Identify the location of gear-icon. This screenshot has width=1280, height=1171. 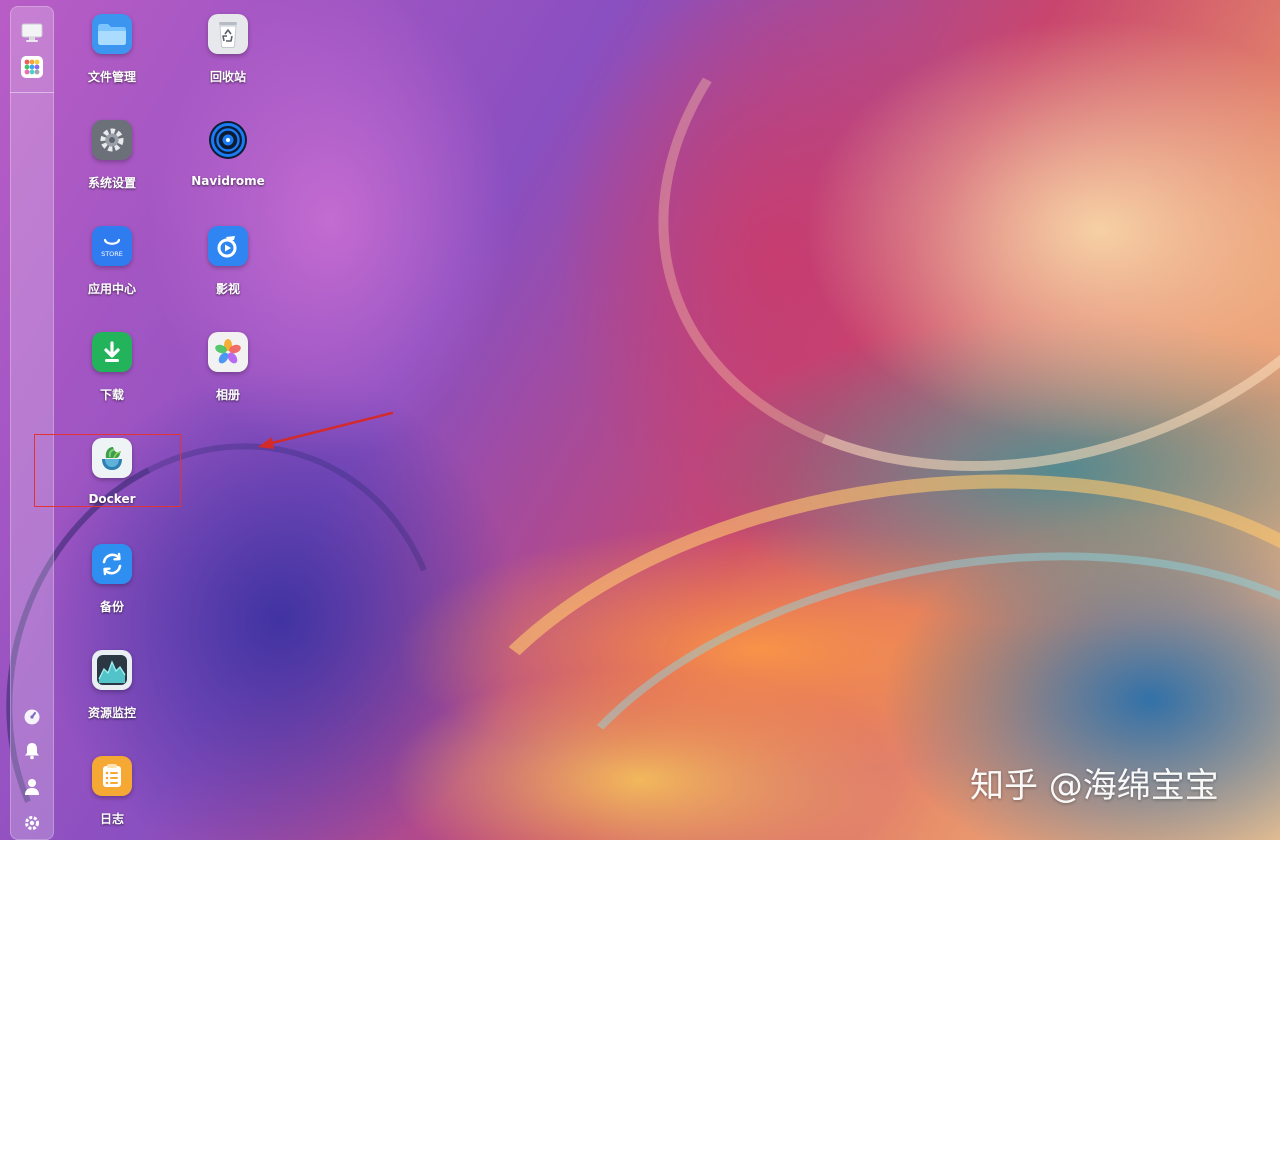
(112, 140).